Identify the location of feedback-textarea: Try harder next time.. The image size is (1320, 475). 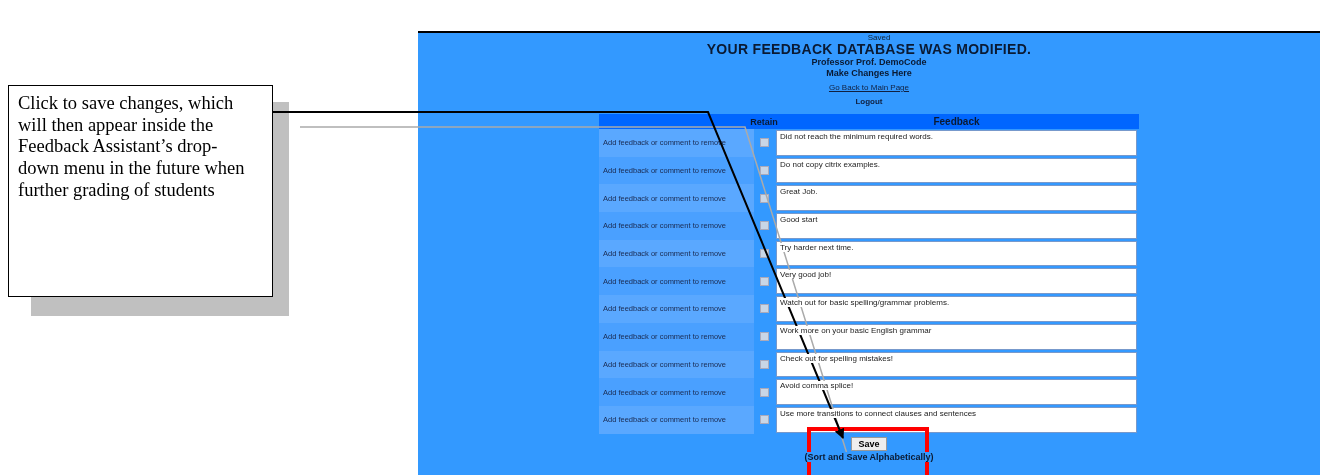
(956, 253).